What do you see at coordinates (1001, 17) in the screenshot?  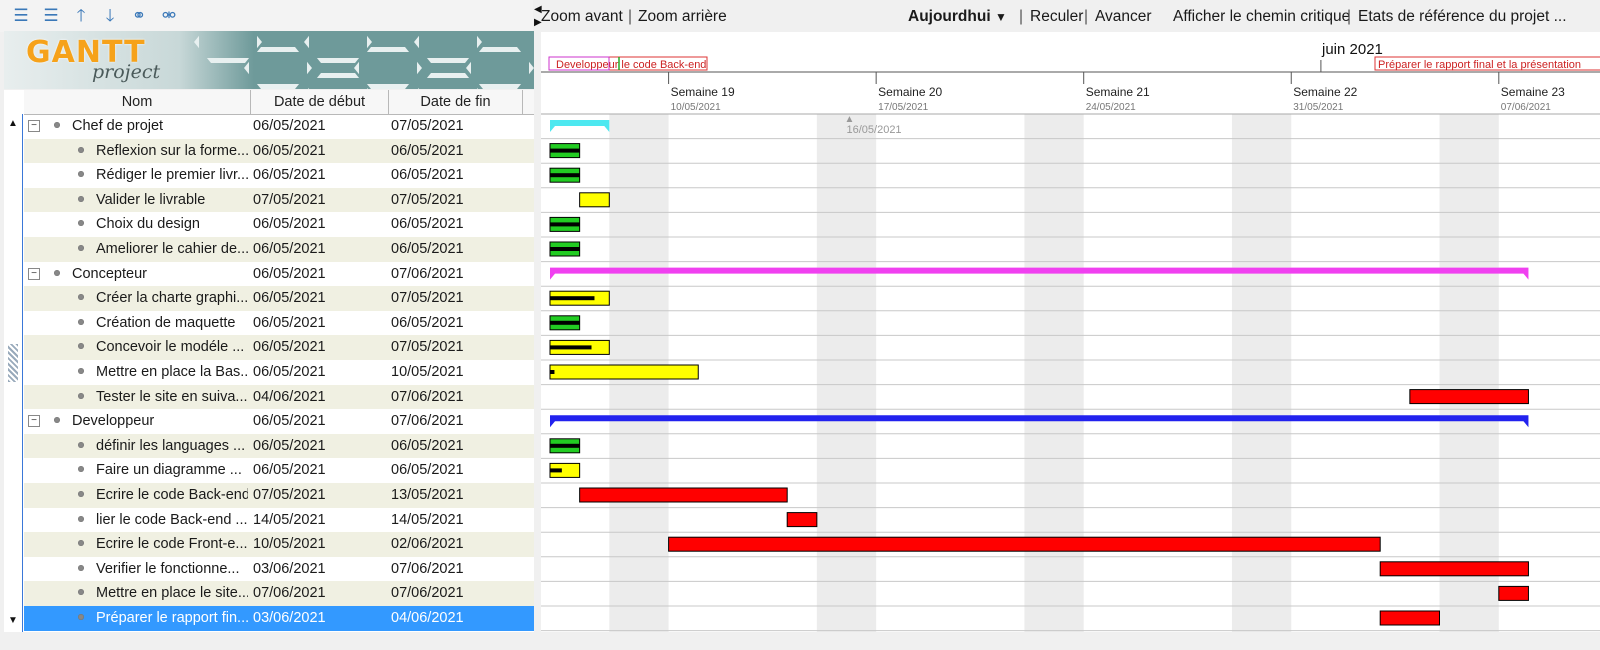 I see `today-dropdown-icon: ▼` at bounding box center [1001, 17].